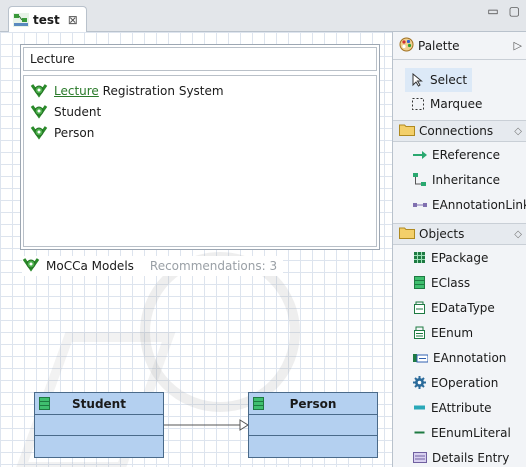 The height and width of the screenshot is (467, 526). What do you see at coordinates (456, 104) in the screenshot?
I see `tool-label: Marquee` at bounding box center [456, 104].